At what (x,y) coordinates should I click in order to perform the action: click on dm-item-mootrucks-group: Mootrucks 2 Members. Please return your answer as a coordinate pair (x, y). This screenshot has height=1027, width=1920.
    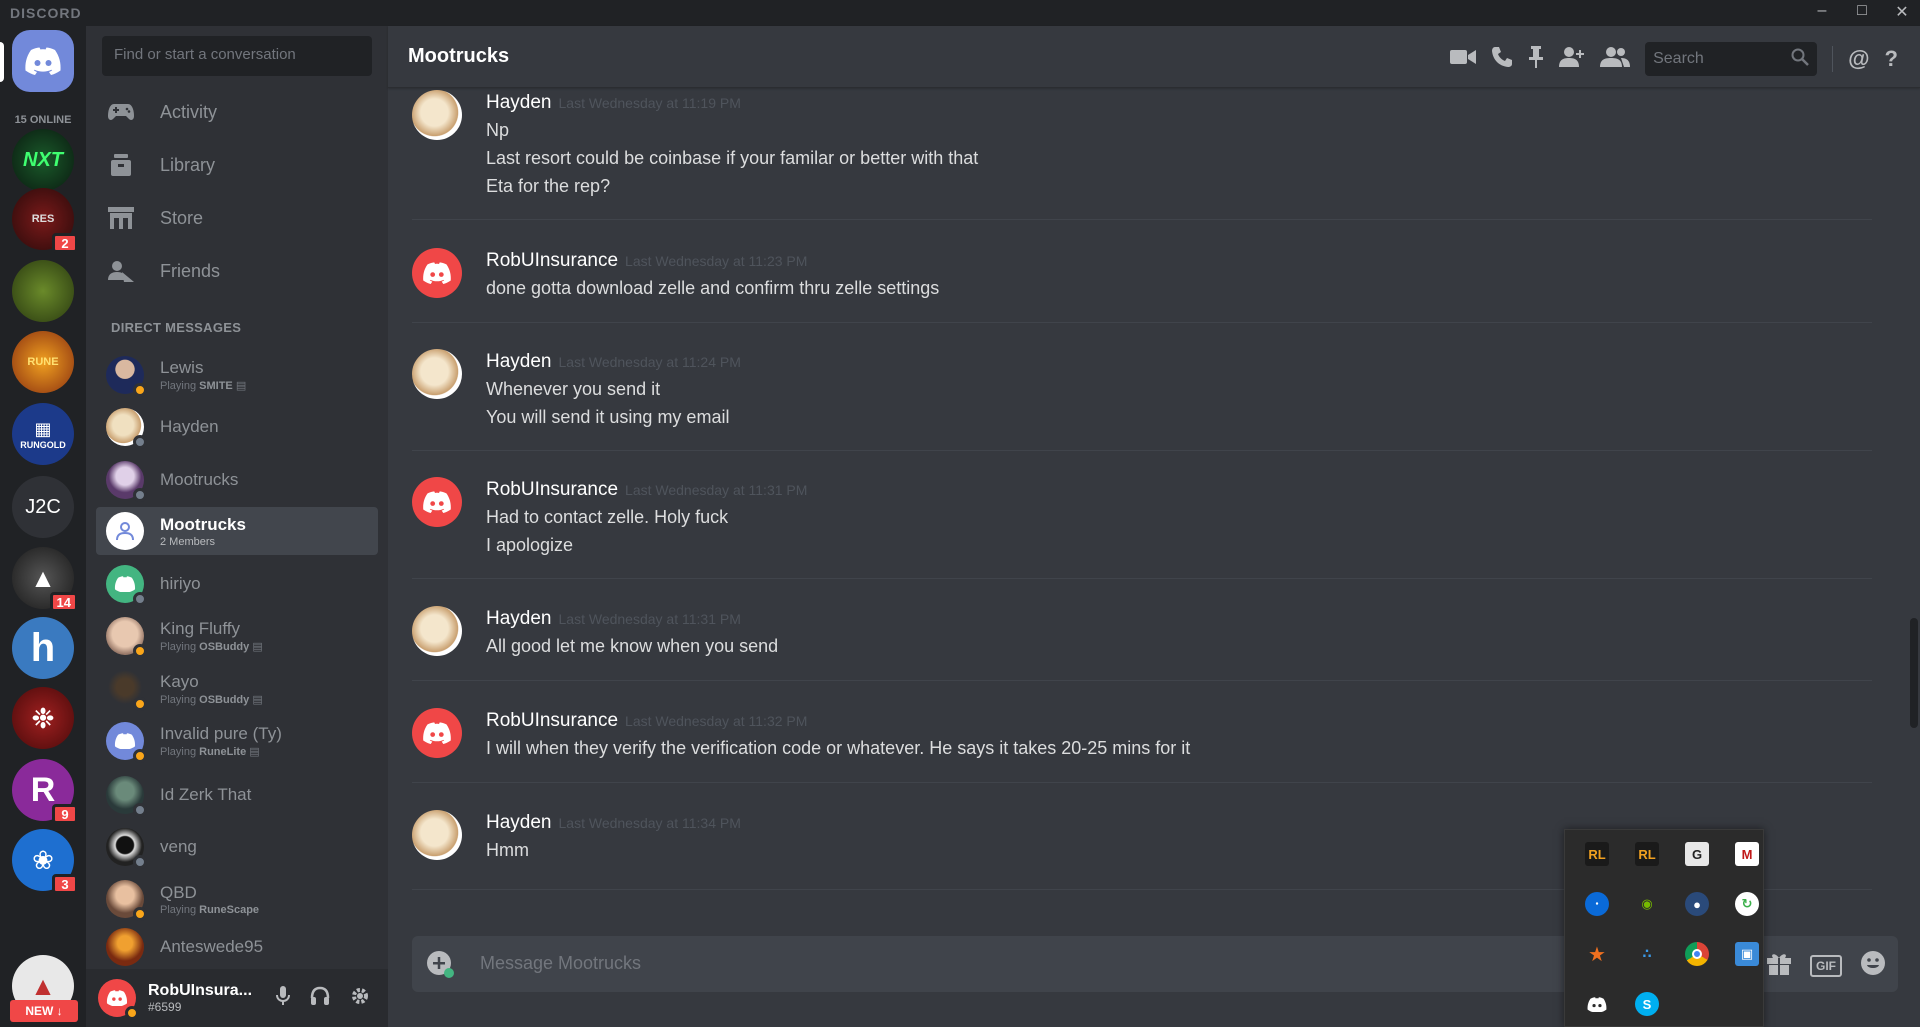
    Looking at the image, I should click on (237, 531).